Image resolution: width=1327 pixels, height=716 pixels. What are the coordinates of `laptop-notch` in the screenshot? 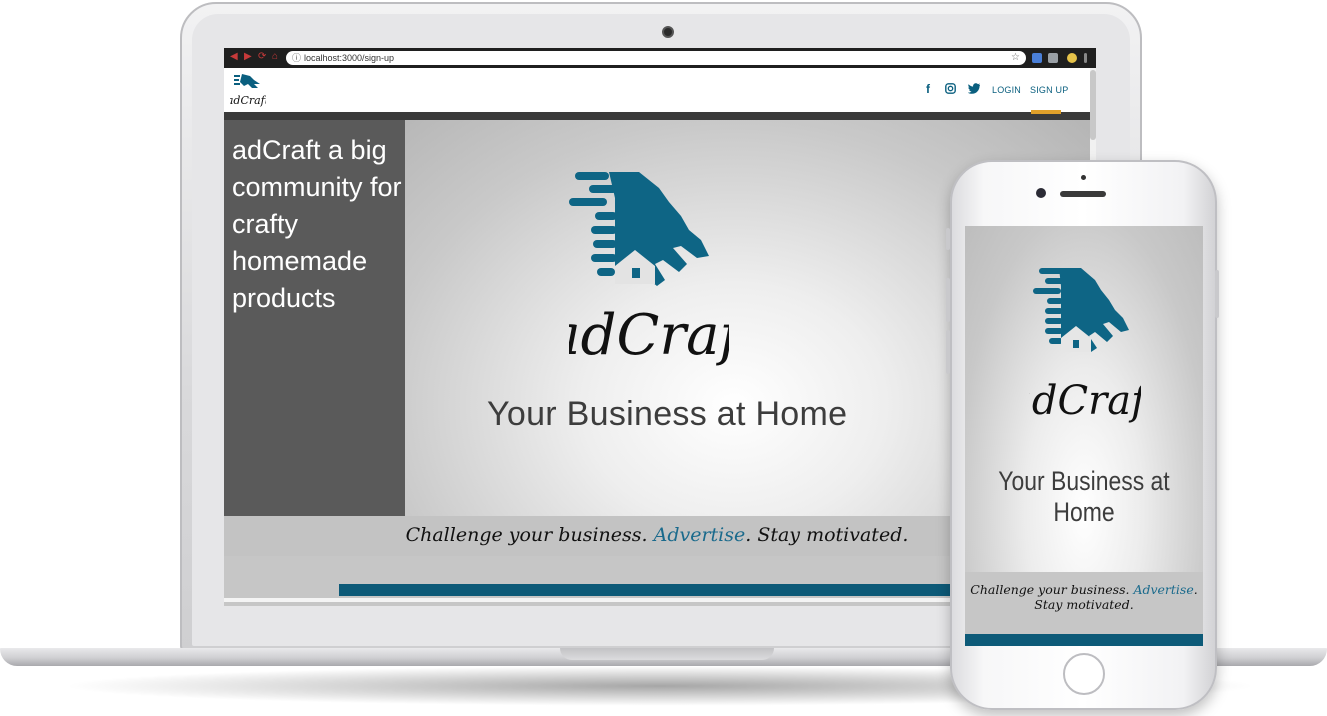 It's located at (667, 654).